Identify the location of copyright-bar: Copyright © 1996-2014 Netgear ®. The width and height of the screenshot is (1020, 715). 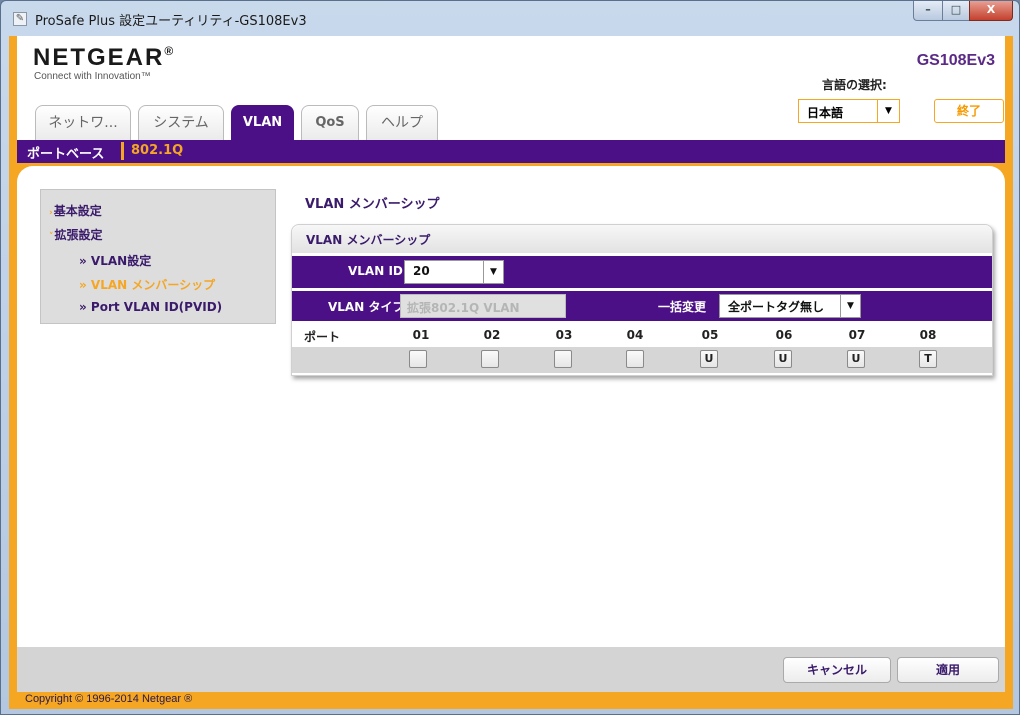
(511, 700).